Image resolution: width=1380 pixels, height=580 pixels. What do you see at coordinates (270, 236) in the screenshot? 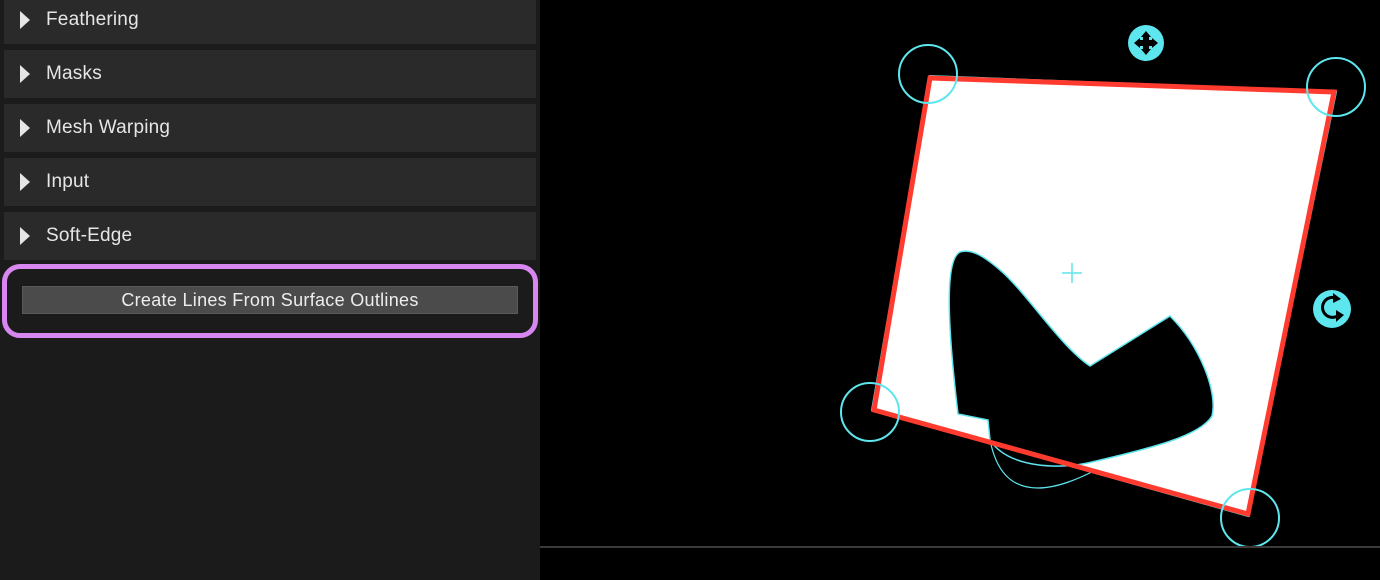
I see `section-soft-edge: Soft-Edge` at bounding box center [270, 236].